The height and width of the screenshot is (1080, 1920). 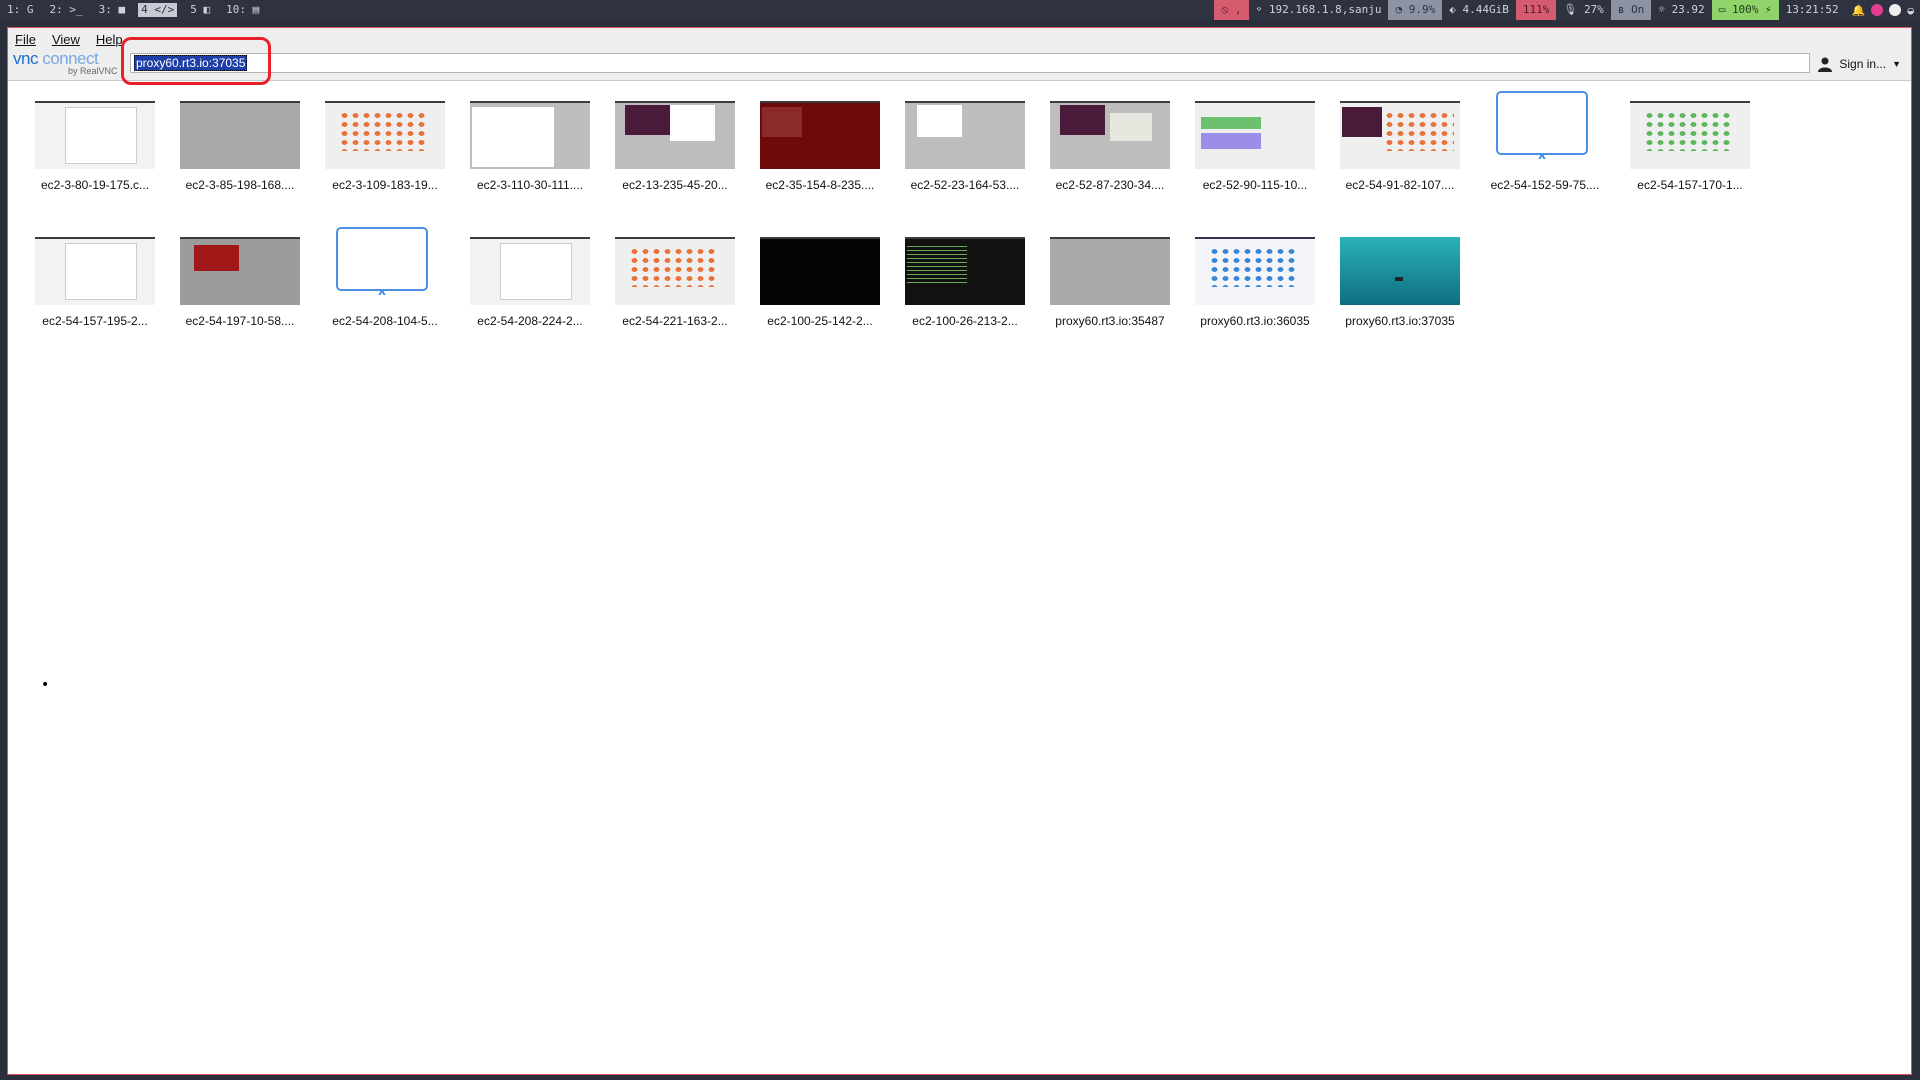 I want to click on computer-label: proxy60.rt3.io:37035, so click(x=1400, y=321).